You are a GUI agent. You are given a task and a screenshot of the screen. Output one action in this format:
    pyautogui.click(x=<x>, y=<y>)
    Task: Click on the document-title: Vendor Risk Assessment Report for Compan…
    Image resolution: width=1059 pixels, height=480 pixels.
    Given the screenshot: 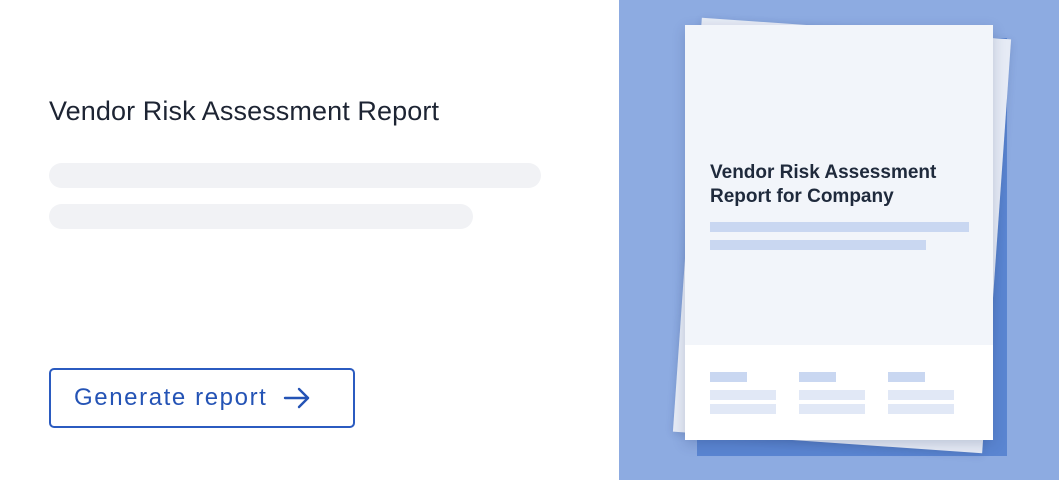 What is the action you would take?
    pyautogui.click(x=823, y=184)
    